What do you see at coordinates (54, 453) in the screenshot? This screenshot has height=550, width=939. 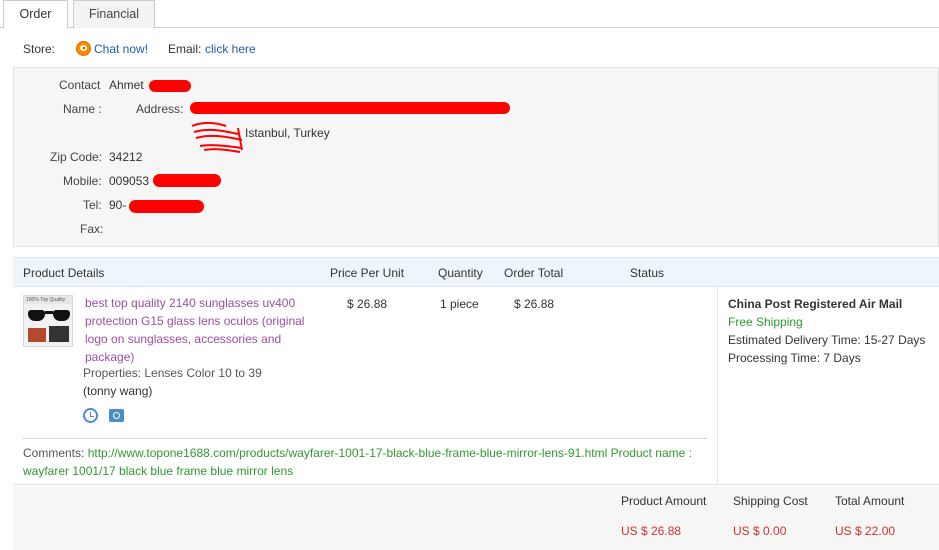 I see `comments-label: Comments:` at bounding box center [54, 453].